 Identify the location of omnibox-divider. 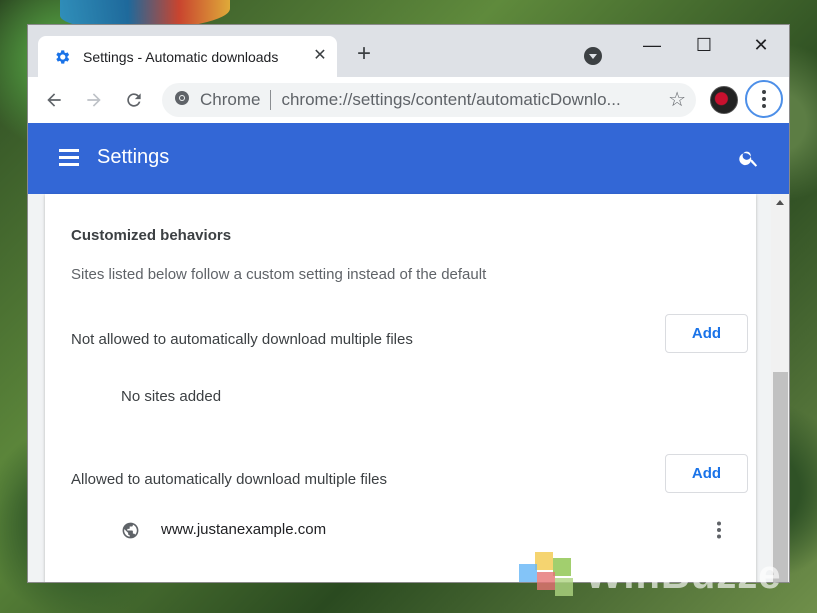
(271, 100).